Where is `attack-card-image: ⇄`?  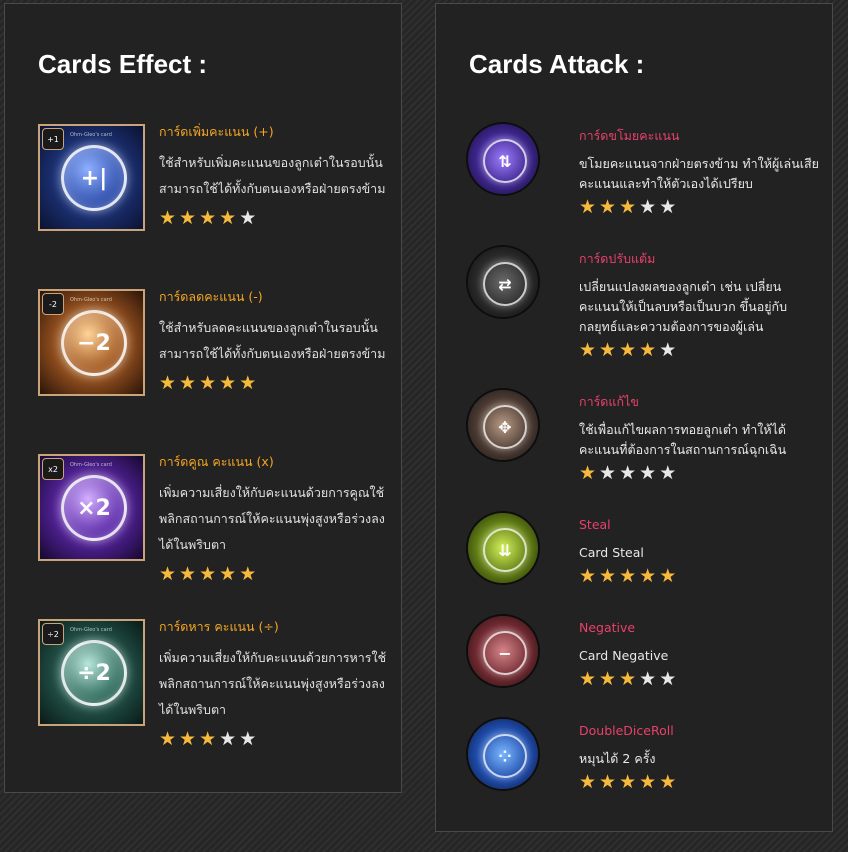 attack-card-image: ⇄ is located at coordinates (503, 282).